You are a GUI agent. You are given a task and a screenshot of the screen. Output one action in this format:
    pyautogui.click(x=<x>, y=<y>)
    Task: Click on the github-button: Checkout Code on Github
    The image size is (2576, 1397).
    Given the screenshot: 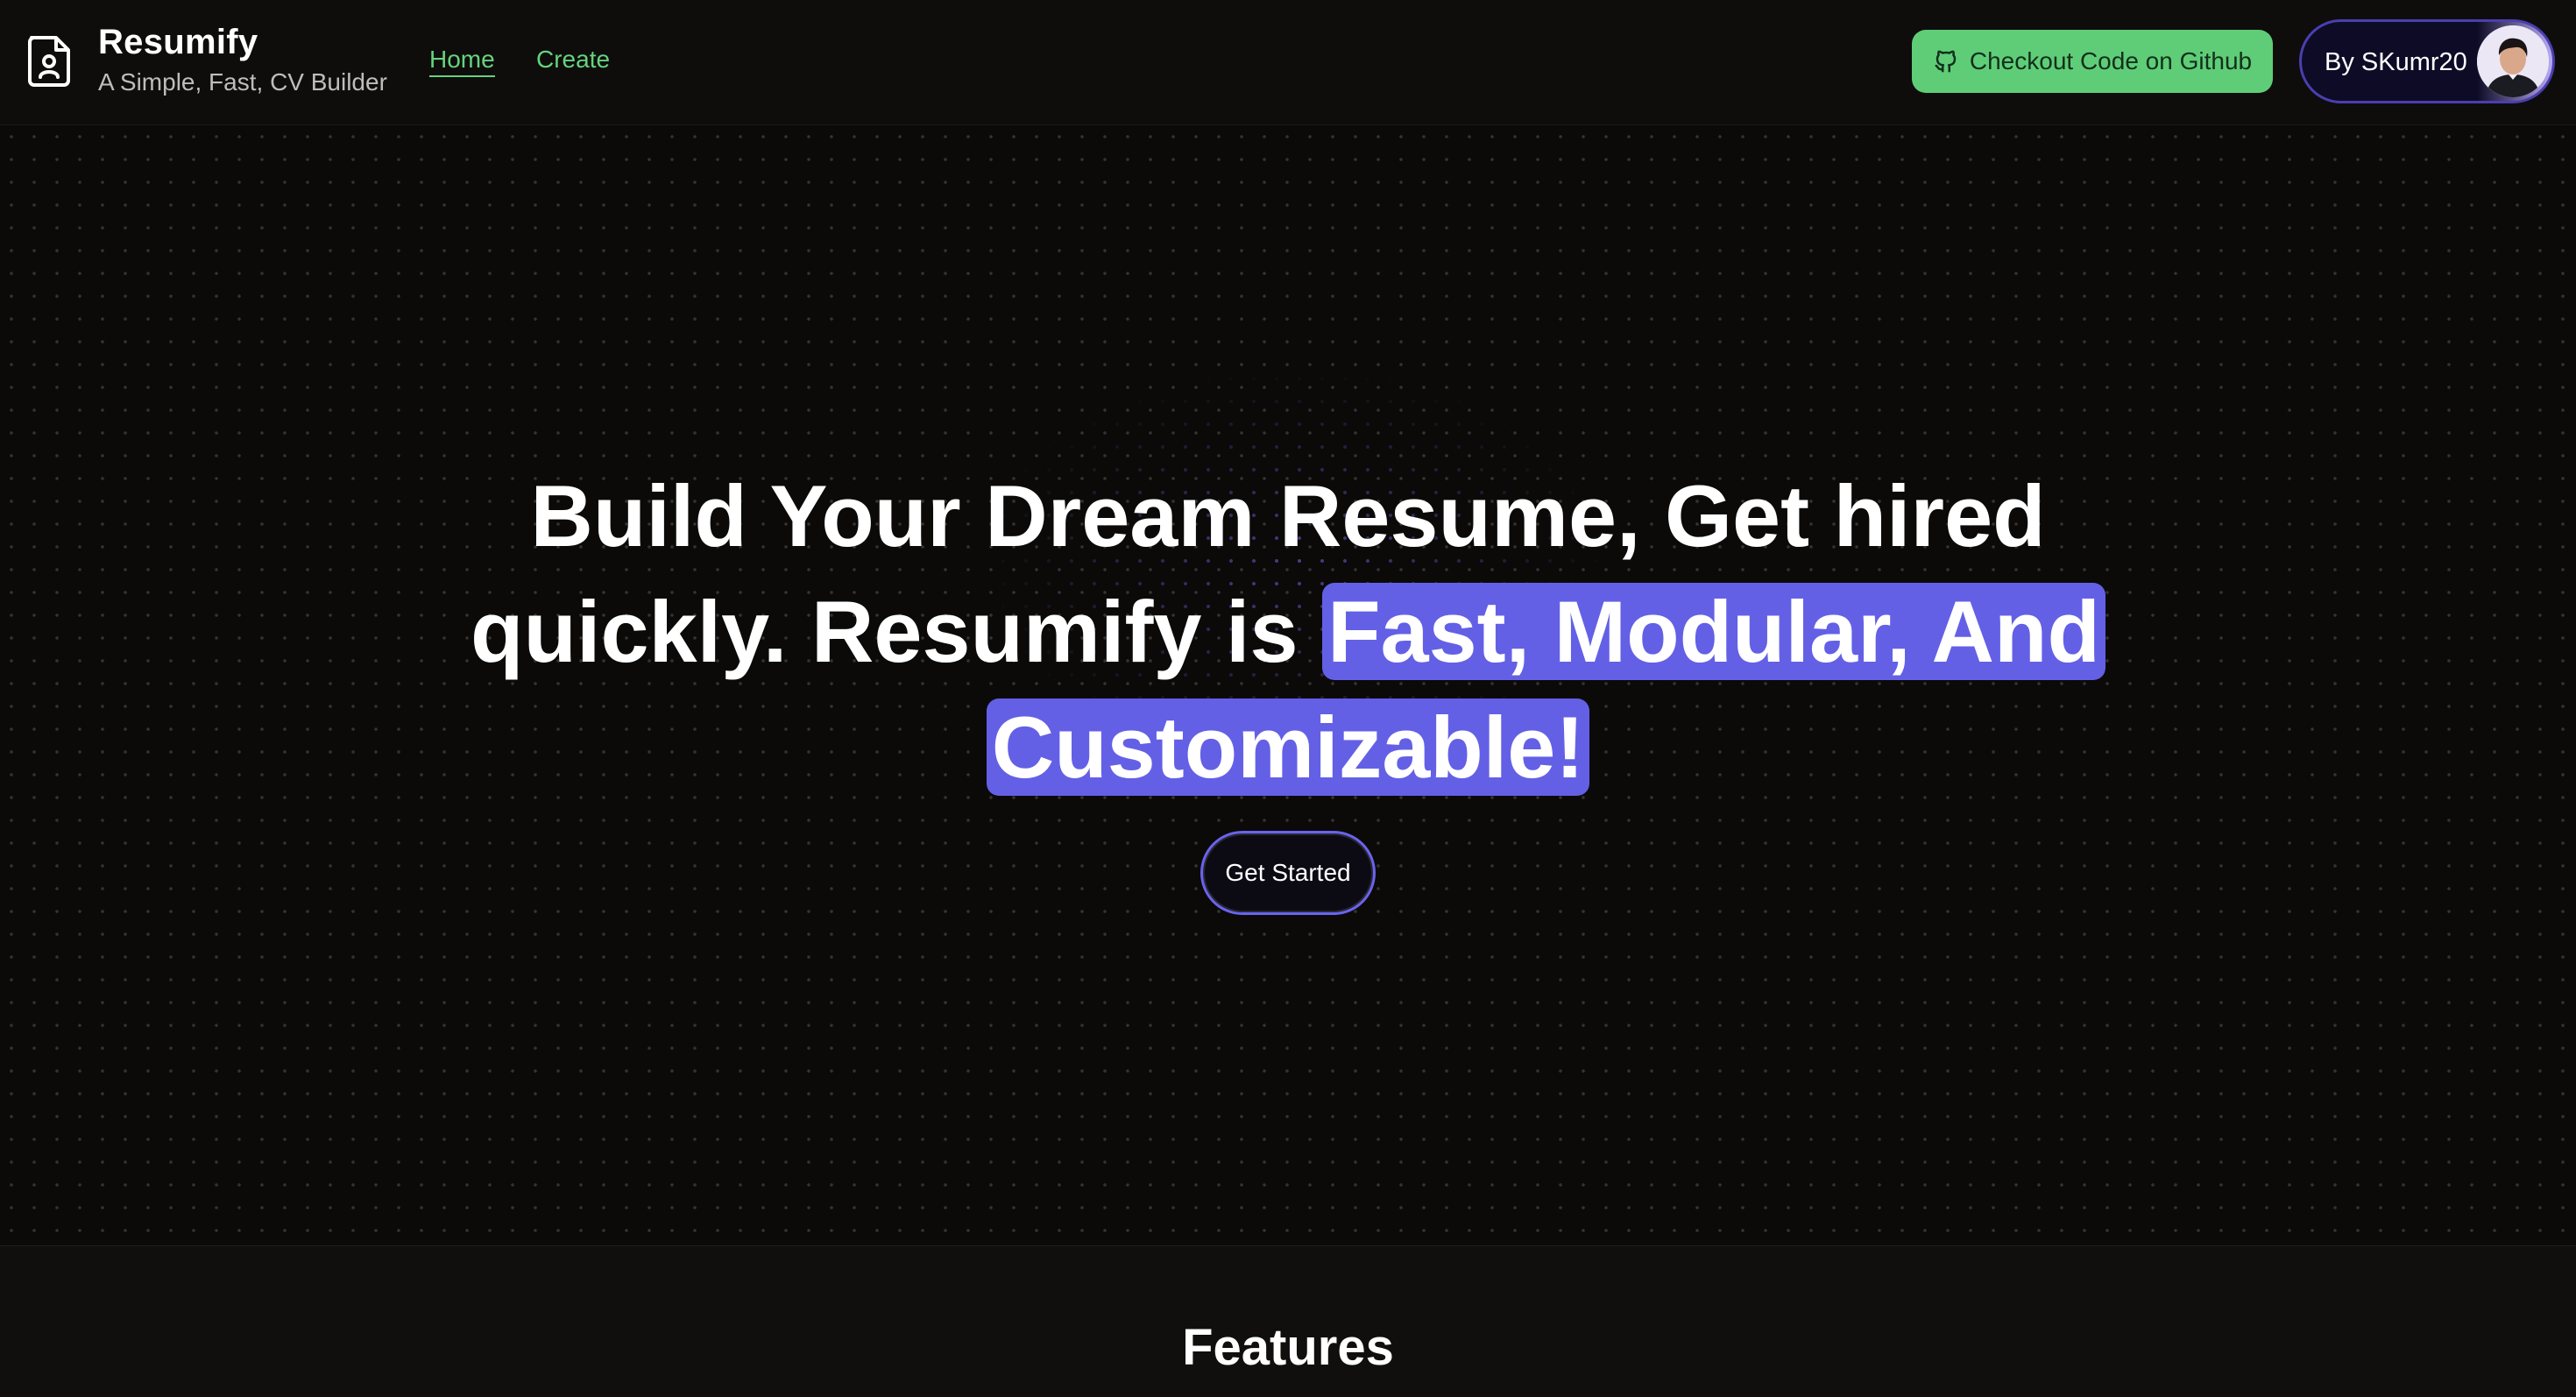 What is the action you would take?
    pyautogui.click(x=2092, y=61)
    